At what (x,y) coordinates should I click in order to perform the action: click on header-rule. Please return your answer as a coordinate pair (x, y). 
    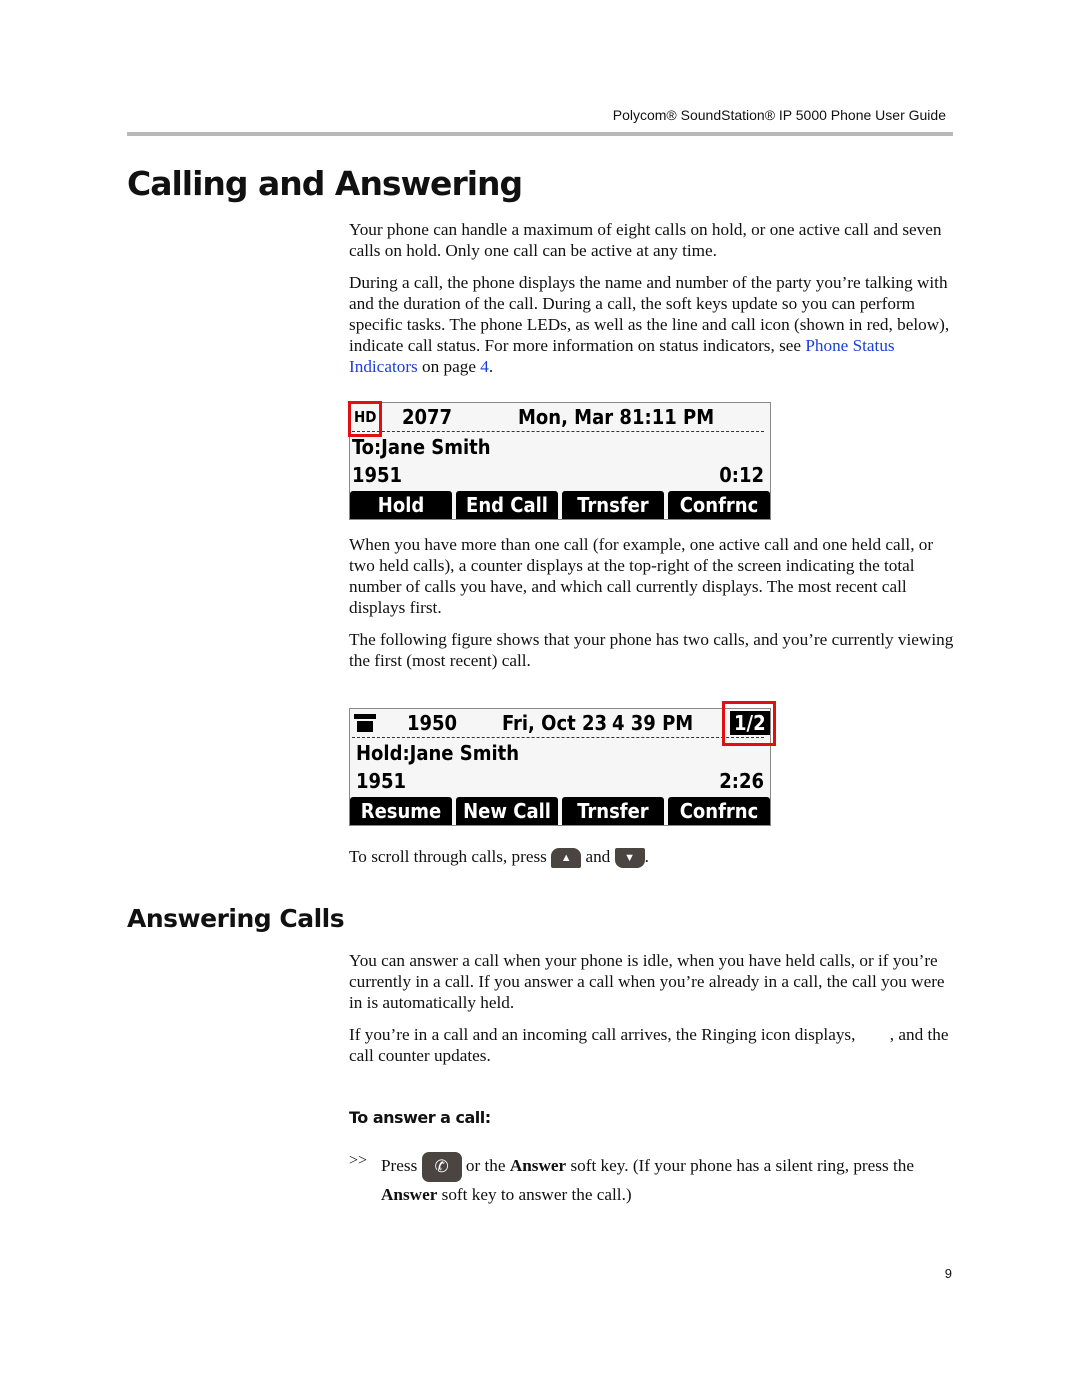
    Looking at the image, I should click on (540, 134).